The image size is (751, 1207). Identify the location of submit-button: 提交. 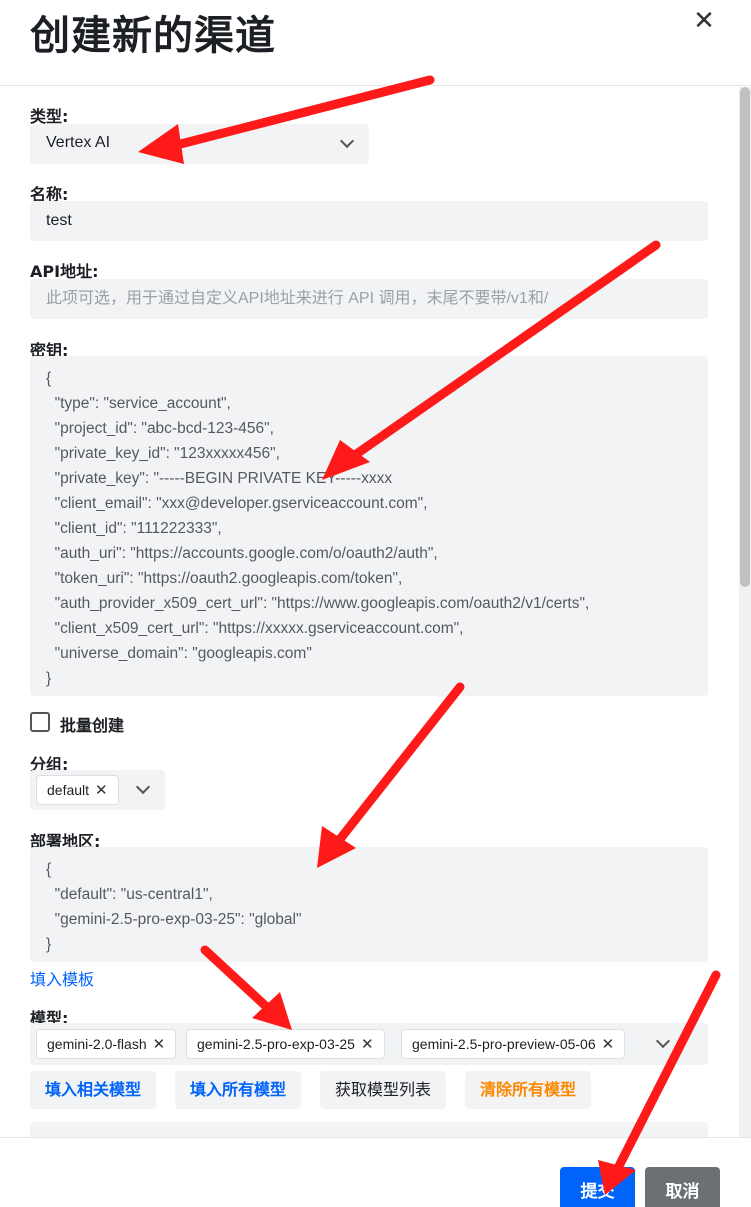
(597, 1187).